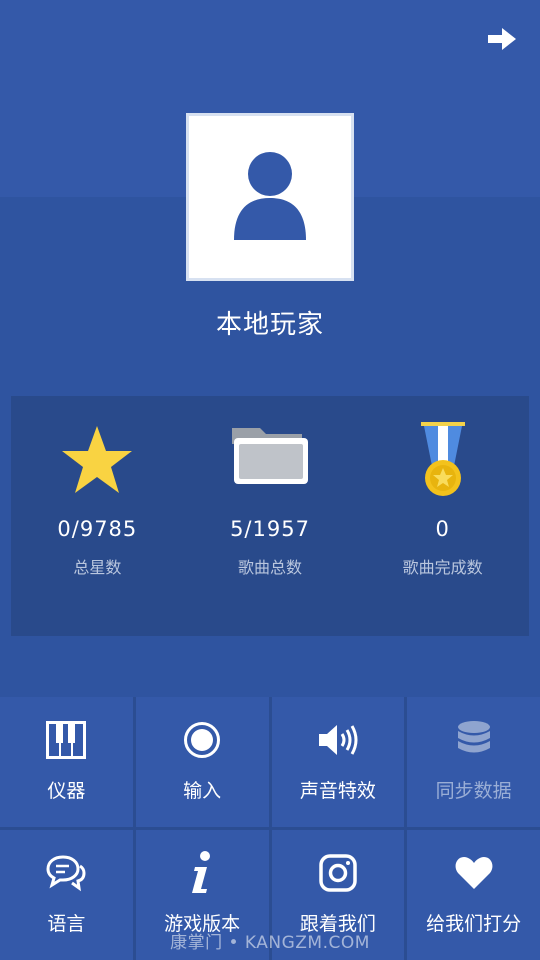  What do you see at coordinates (338, 740) in the screenshot?
I see `speaker-icon` at bounding box center [338, 740].